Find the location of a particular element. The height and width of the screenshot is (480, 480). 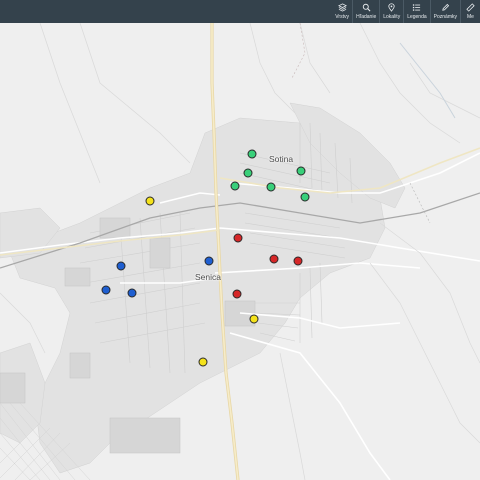

search-button: Hľadanie is located at coordinates (365, 11).